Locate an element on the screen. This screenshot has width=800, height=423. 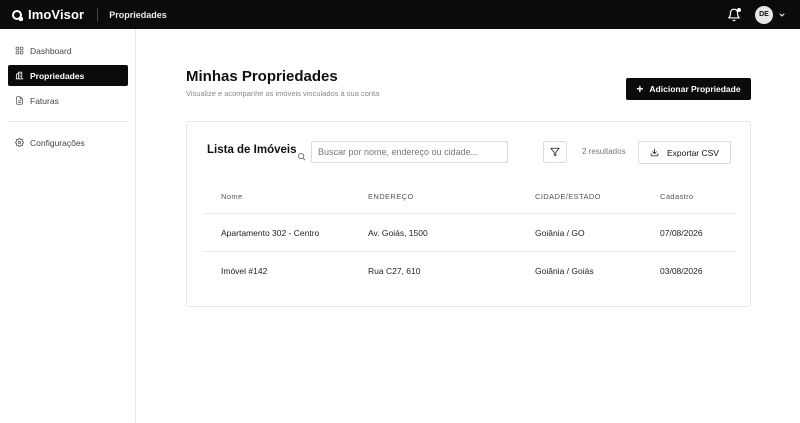
column-header-cadastro: Cadastro is located at coordinates (677, 196).